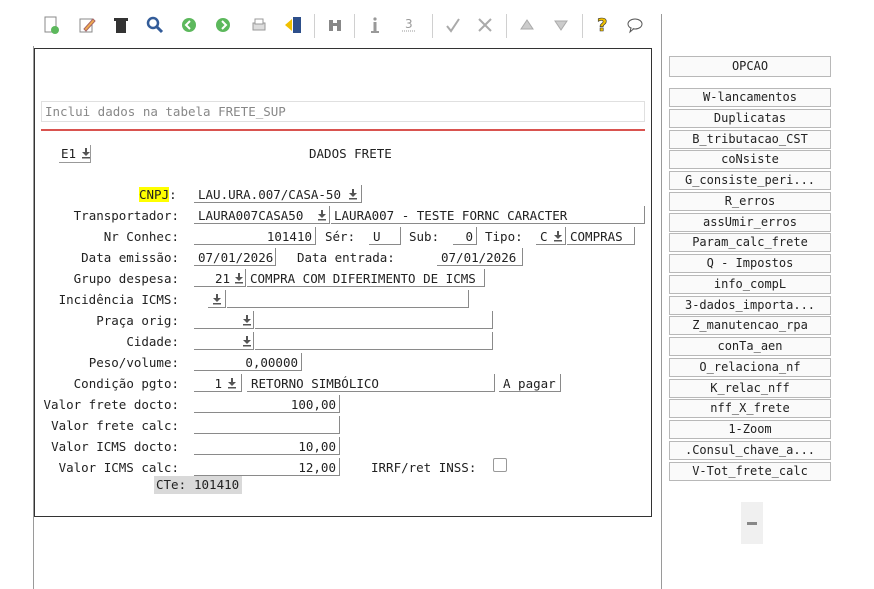  I want to click on menu-option-info-compl: info_compL, so click(750, 284).